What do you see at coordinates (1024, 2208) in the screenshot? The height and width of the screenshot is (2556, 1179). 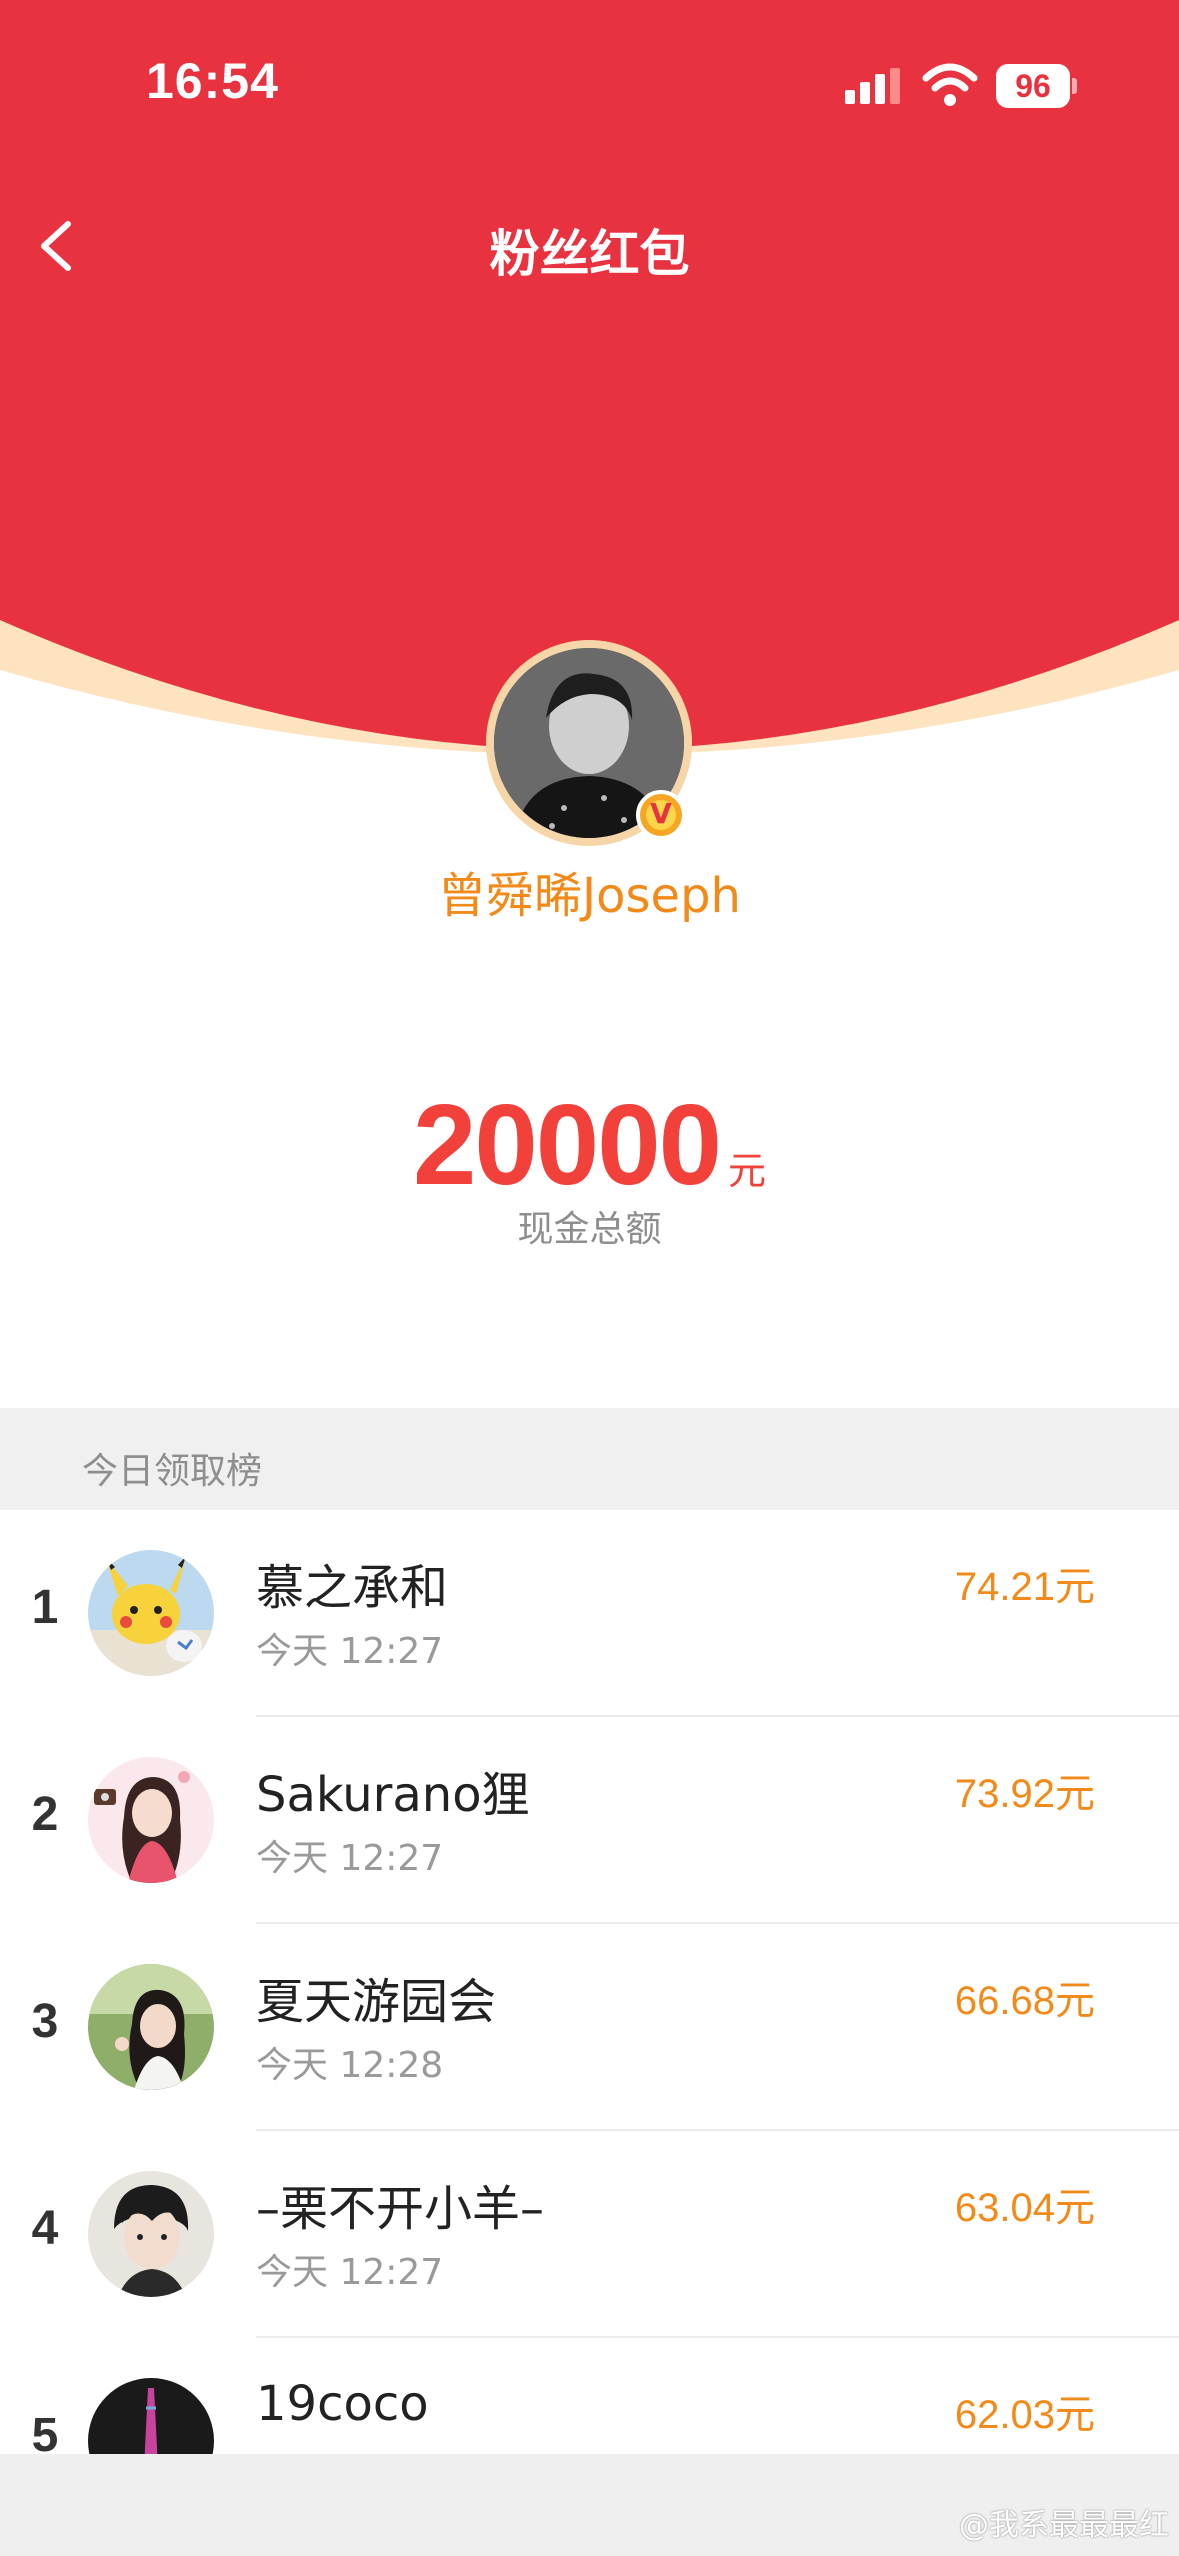 I see `claim-amount: 63.04元` at bounding box center [1024, 2208].